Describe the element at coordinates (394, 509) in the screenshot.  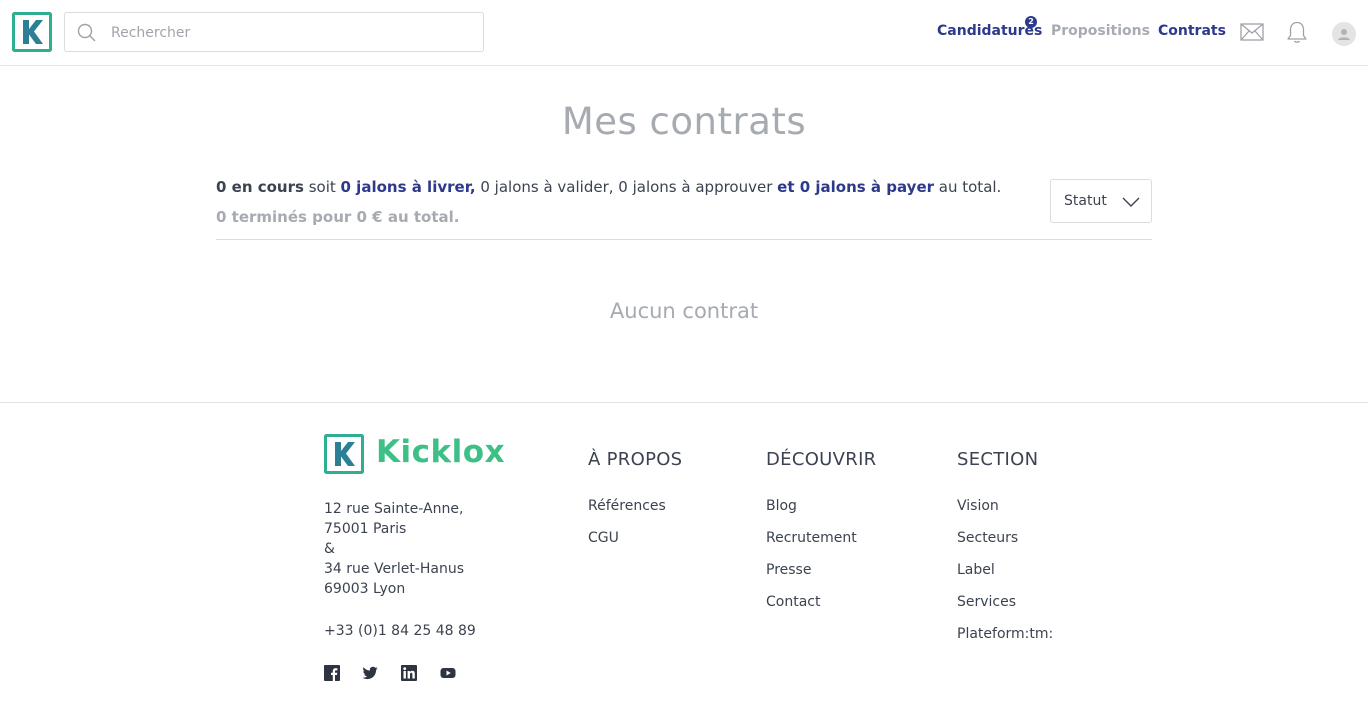
I see `address-line: 12 rue Sainte-Anne,` at that location.